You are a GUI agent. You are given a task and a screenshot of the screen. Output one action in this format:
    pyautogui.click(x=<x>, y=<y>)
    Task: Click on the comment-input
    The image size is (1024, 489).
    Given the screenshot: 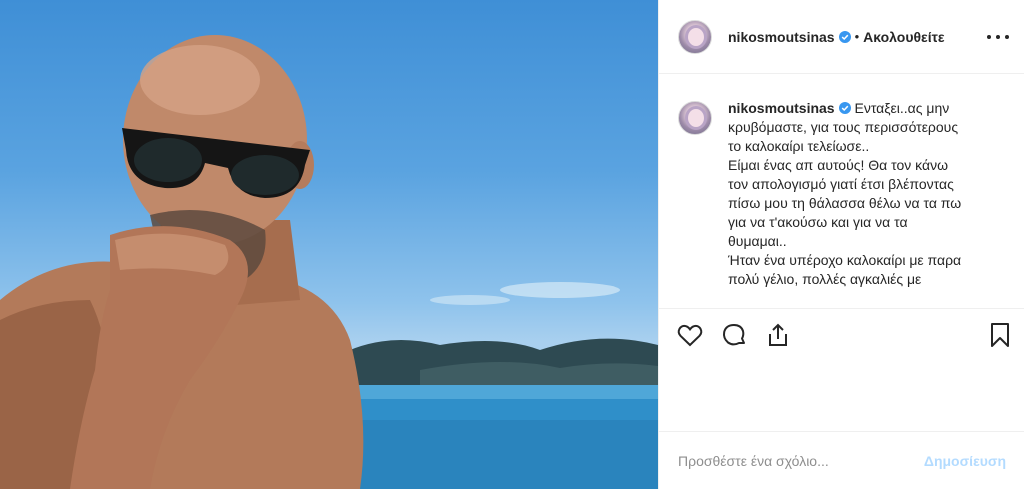 What is the action you would take?
    pyautogui.click(x=801, y=460)
    